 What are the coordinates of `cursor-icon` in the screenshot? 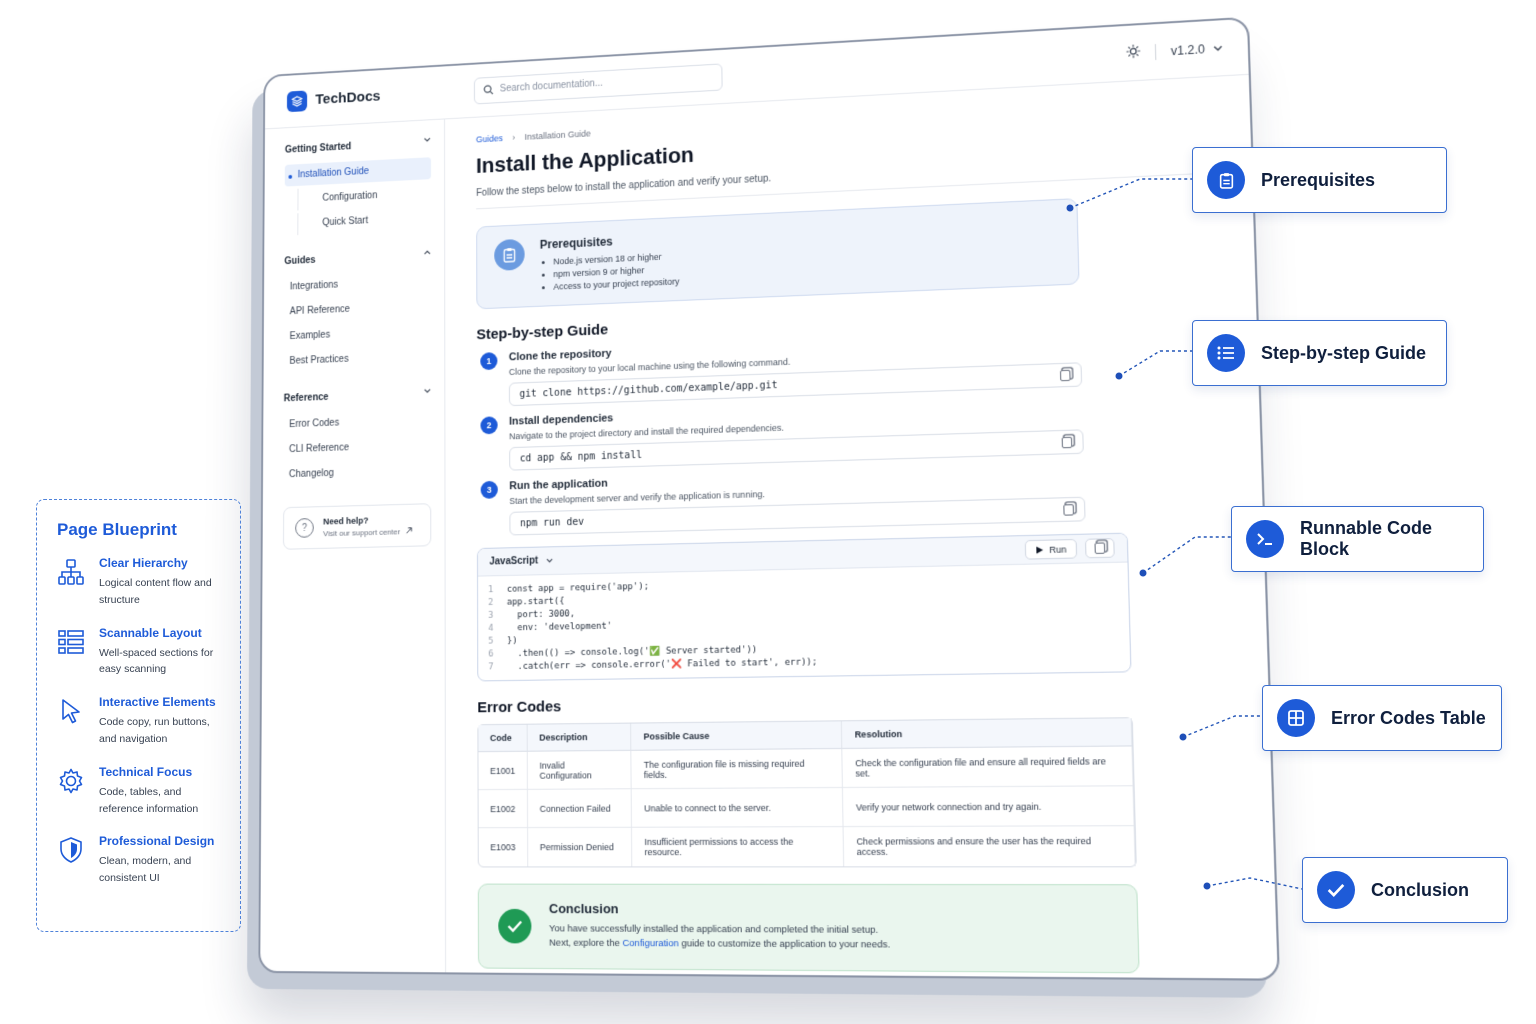 It's located at (71, 721).